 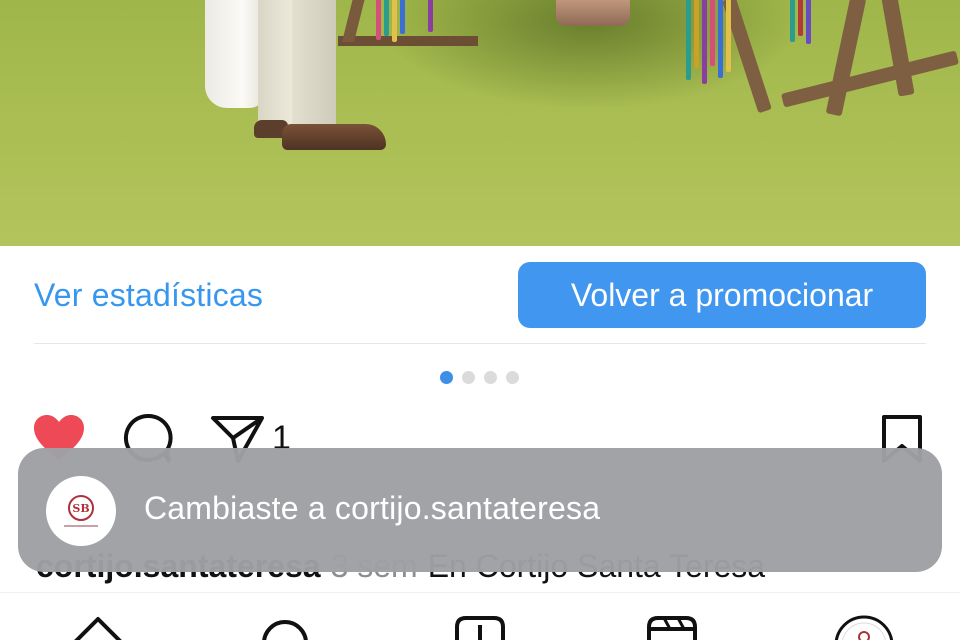 What do you see at coordinates (593, 13) in the screenshot?
I see `photo-person-feet` at bounding box center [593, 13].